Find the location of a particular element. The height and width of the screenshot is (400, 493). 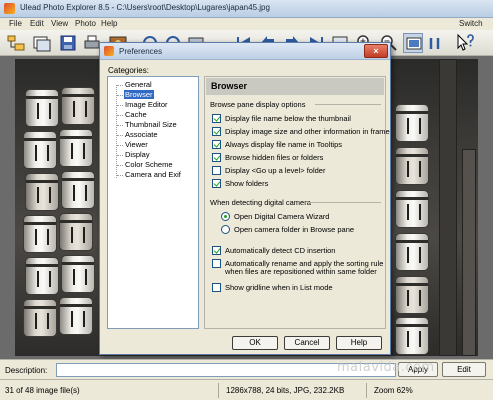

detect-cd-label: Automatically detect CD insertion is located at coordinates (280, 250).